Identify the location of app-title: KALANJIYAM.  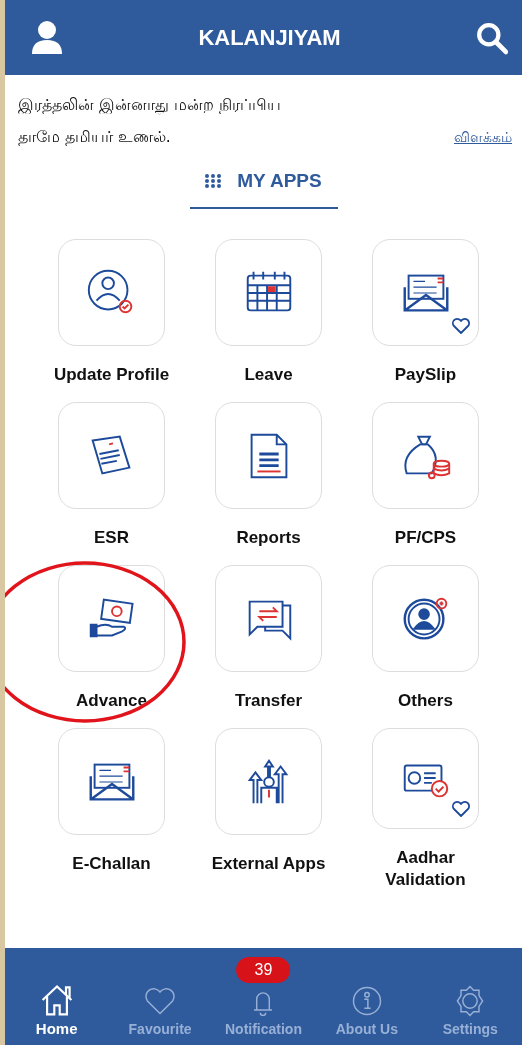
(269, 37).